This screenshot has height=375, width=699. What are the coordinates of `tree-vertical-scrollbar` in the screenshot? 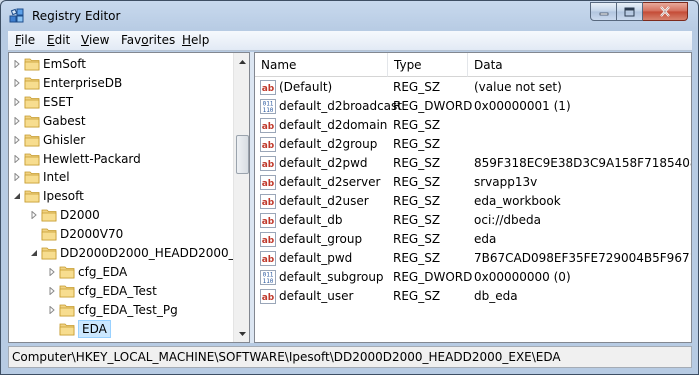 It's located at (241, 197).